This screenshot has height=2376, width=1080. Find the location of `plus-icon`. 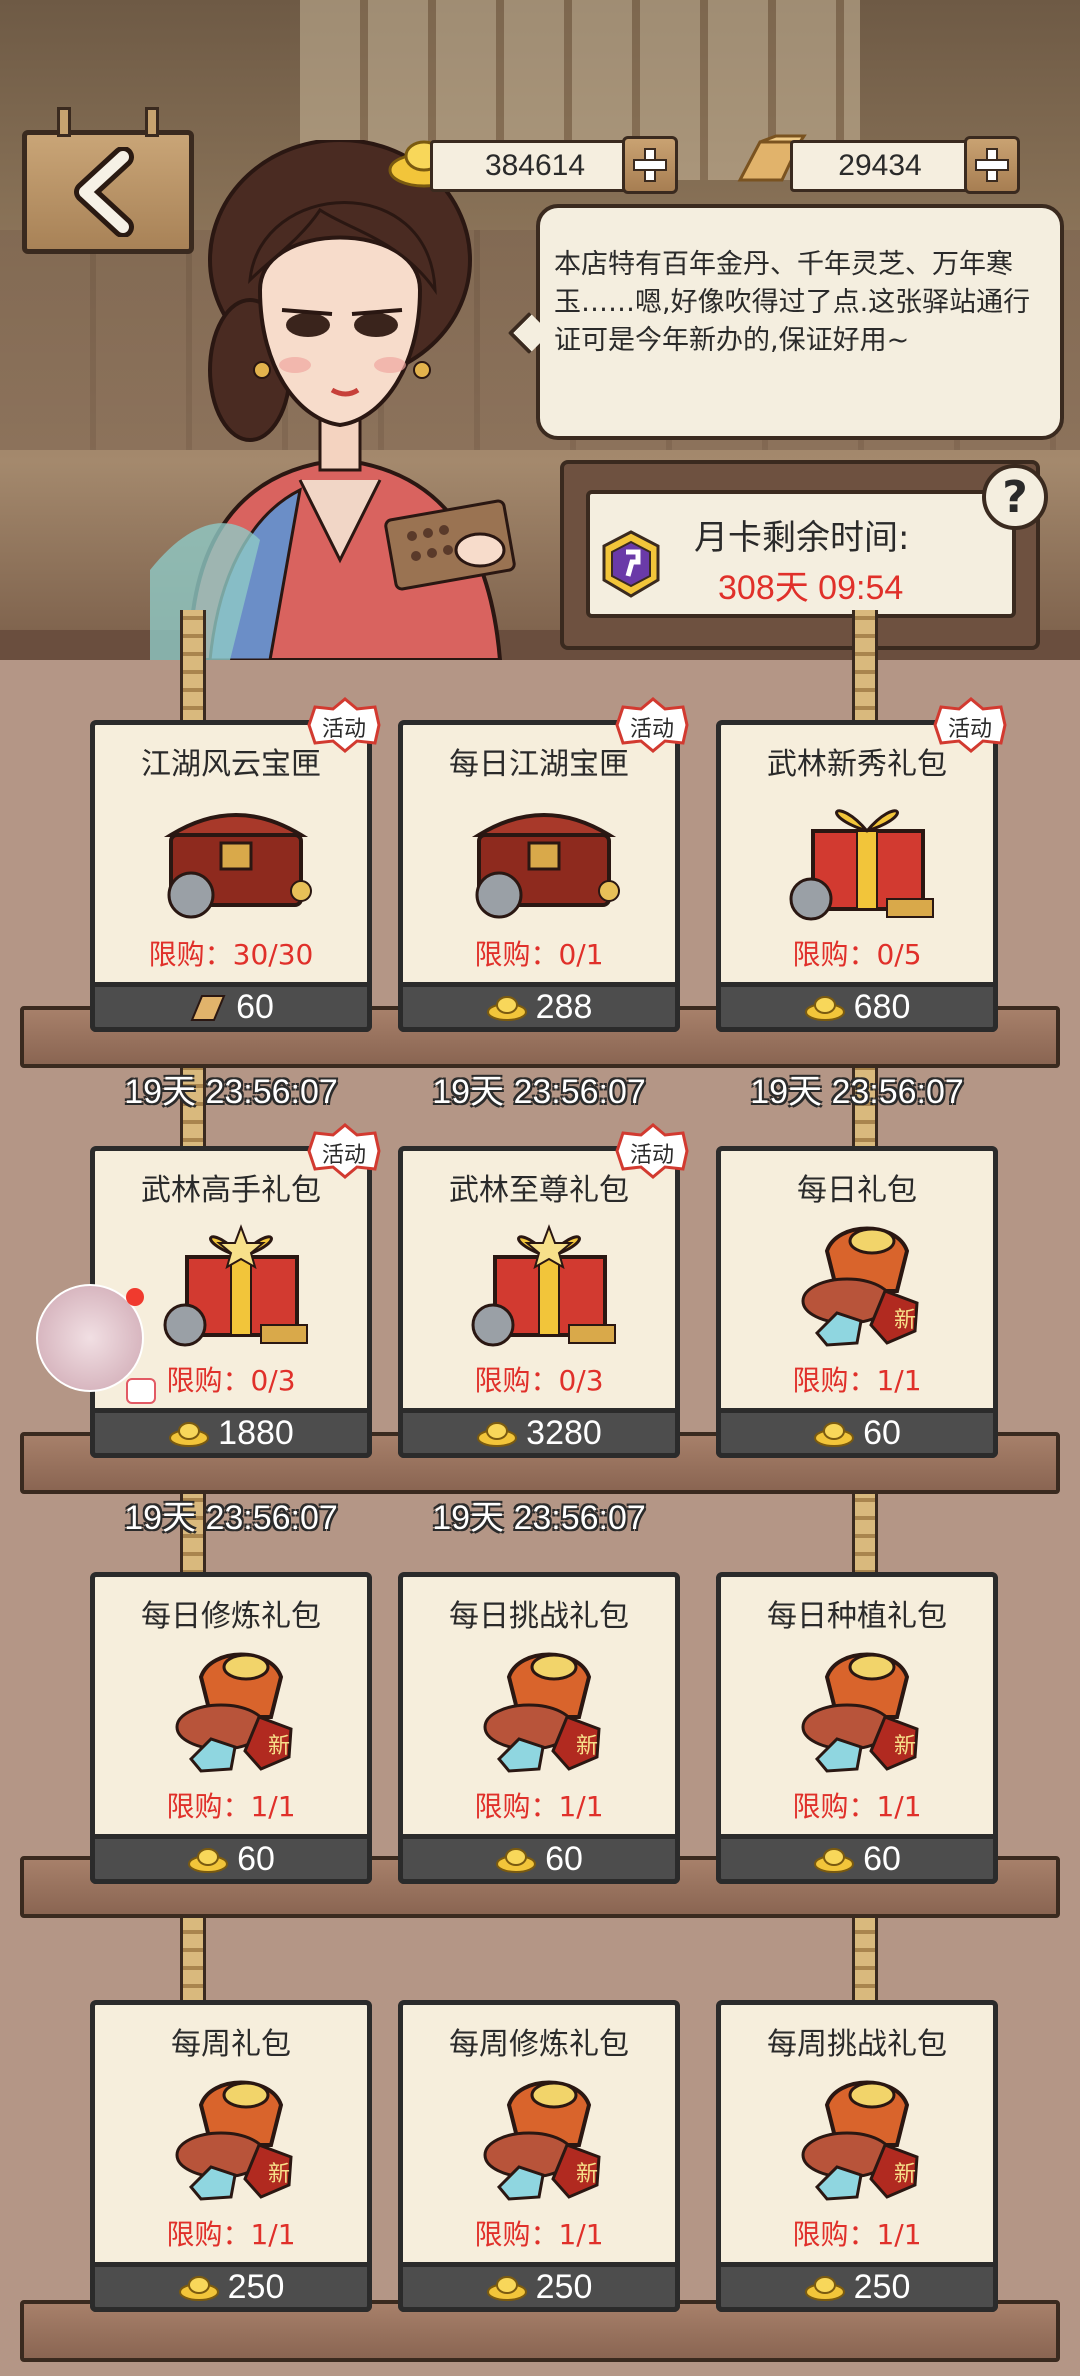

plus-icon is located at coordinates (650, 165).